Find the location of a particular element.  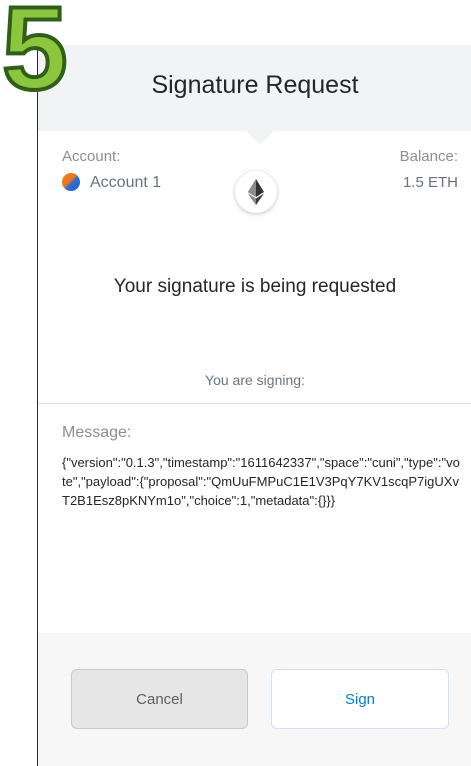

header-bar: Signature Request is located at coordinates (254, 88).